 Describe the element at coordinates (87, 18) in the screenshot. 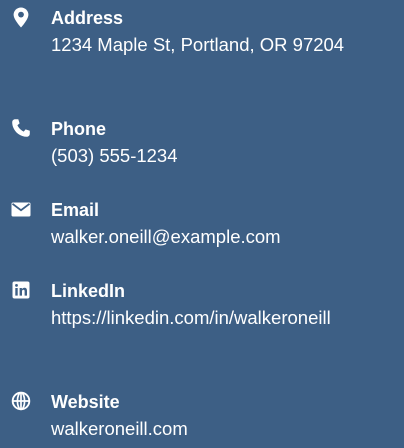

I see `address-label: Address` at that location.